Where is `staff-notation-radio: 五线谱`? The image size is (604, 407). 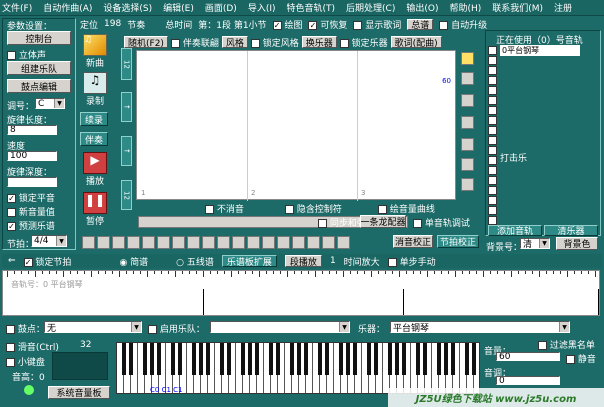 staff-notation-radio: 五线谱 is located at coordinates (200, 263).